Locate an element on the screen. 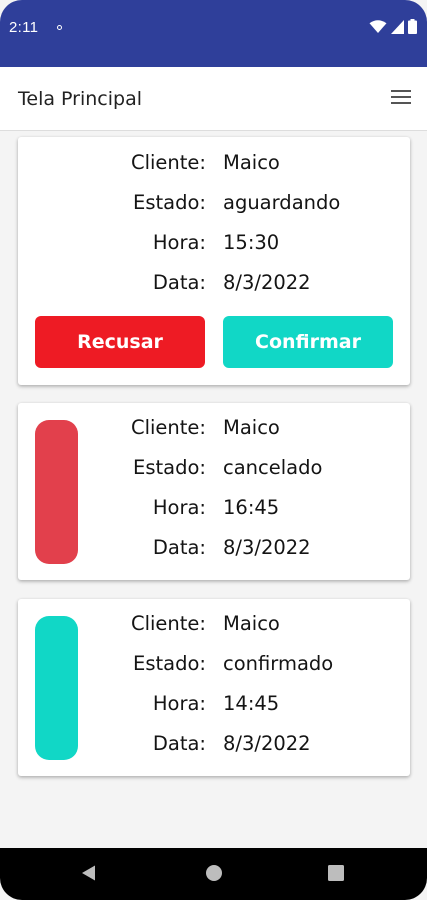  hora-value: 14:45 is located at coordinates (251, 703).